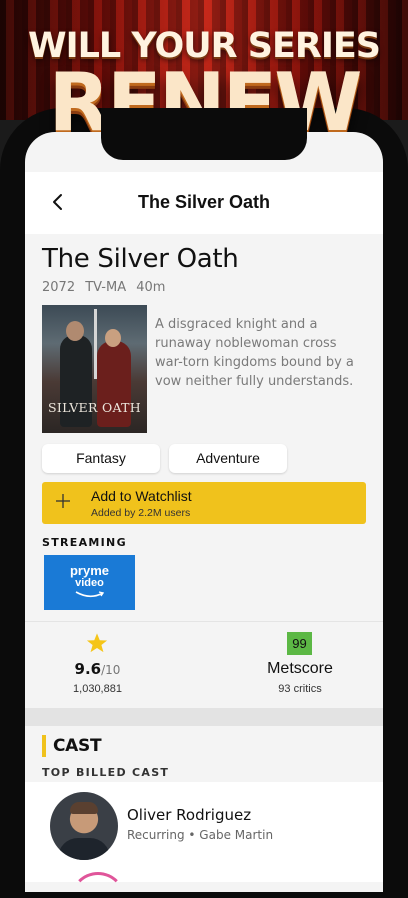 The image size is (408, 898). What do you see at coordinates (189, 815) in the screenshot?
I see `cast-member-name: Oliver Rodriguez` at bounding box center [189, 815].